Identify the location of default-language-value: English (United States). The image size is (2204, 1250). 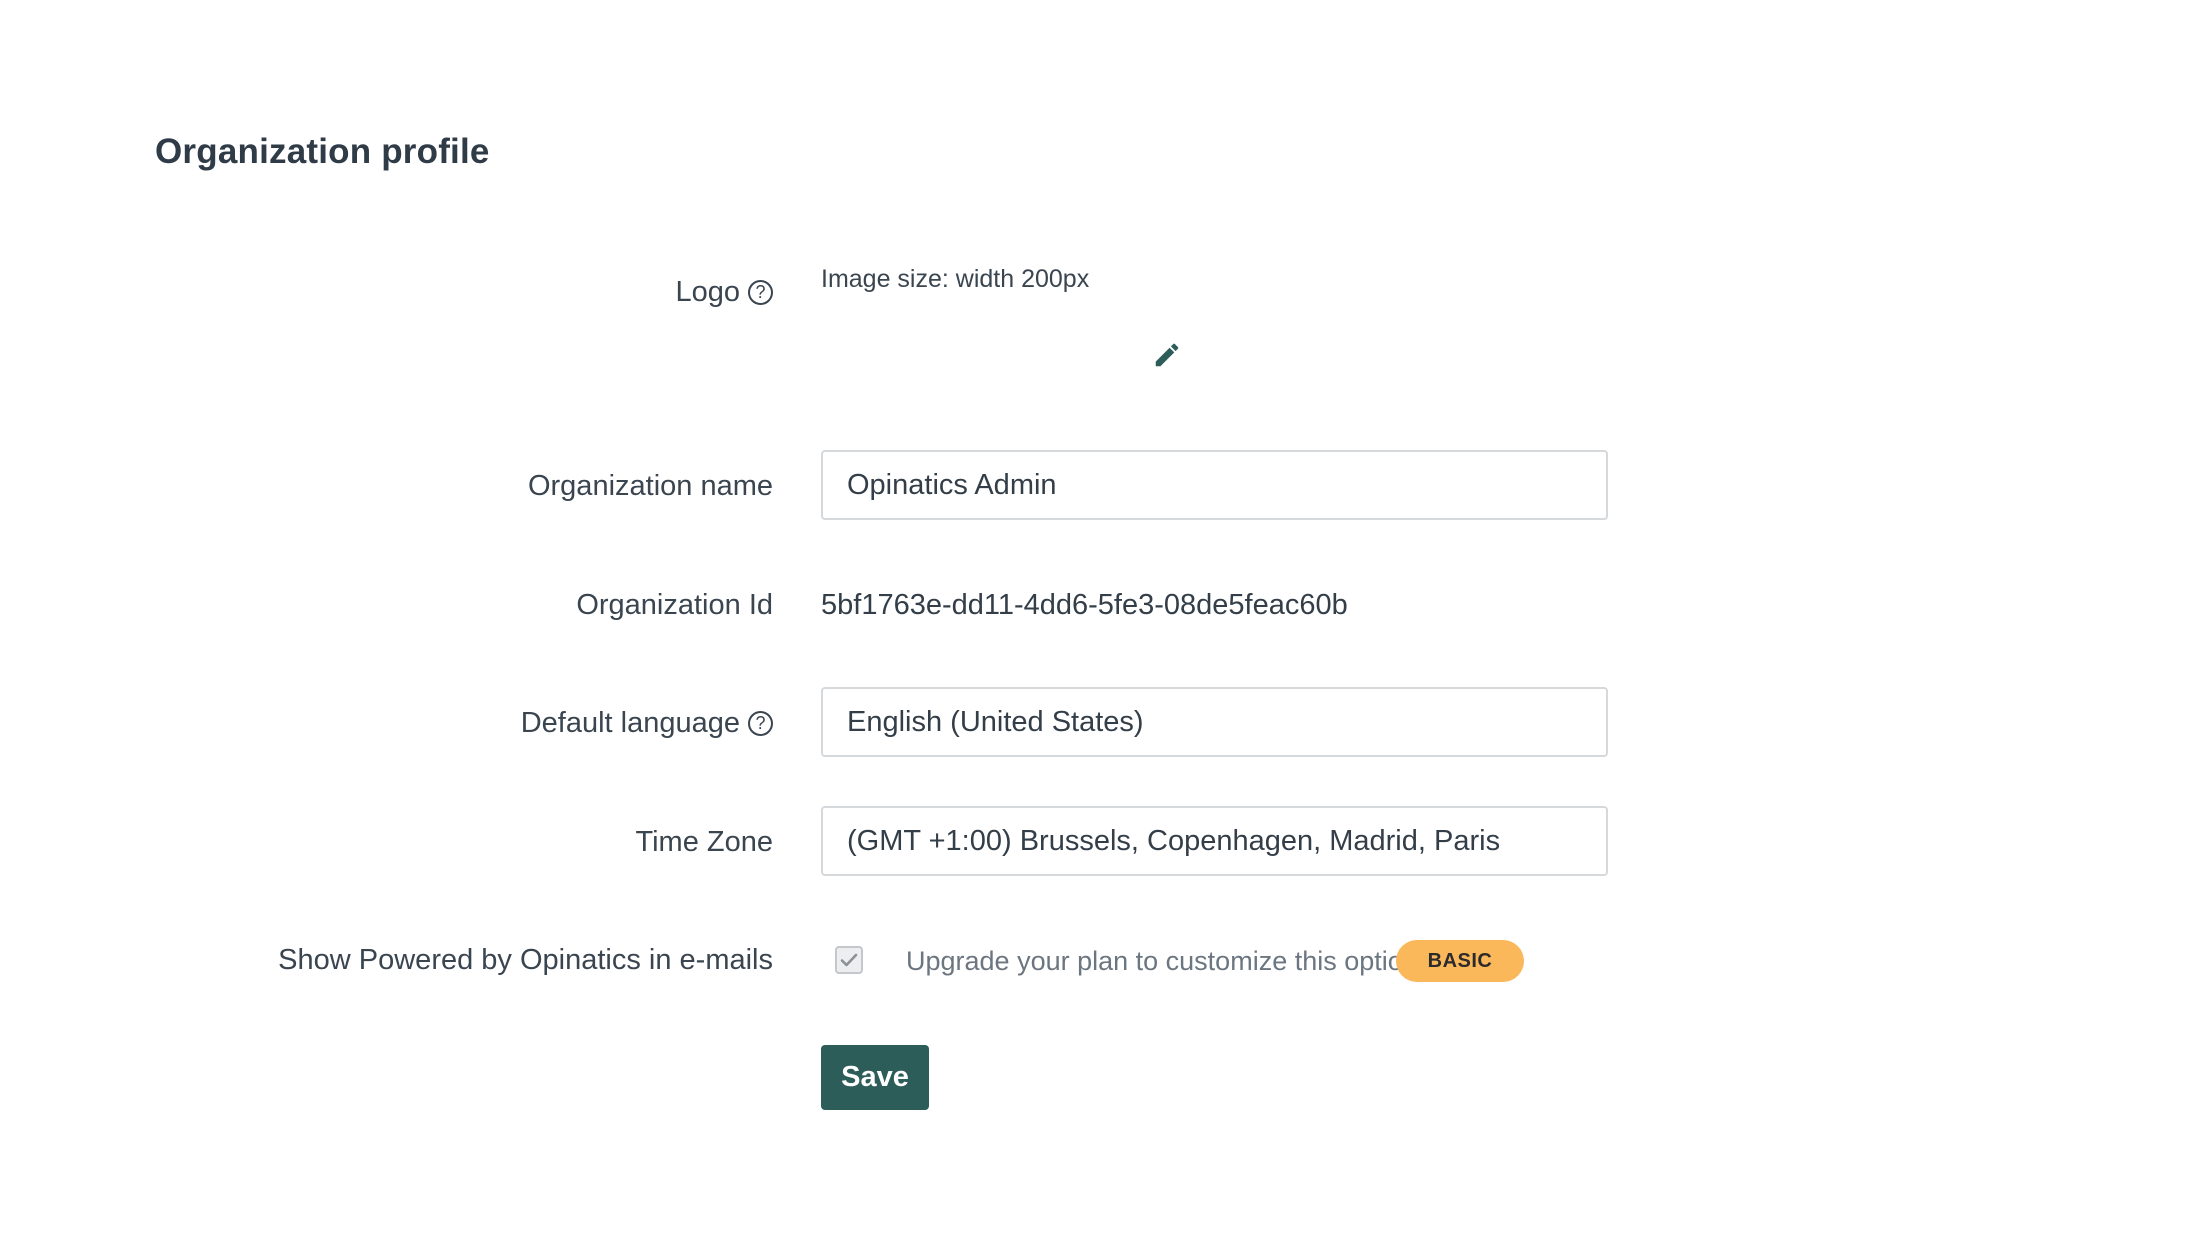
(995, 721).